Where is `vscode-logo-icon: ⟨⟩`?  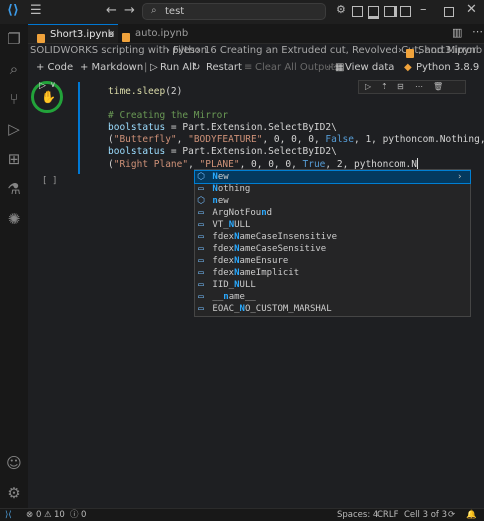 vscode-logo-icon: ⟨⟩ is located at coordinates (13, 10).